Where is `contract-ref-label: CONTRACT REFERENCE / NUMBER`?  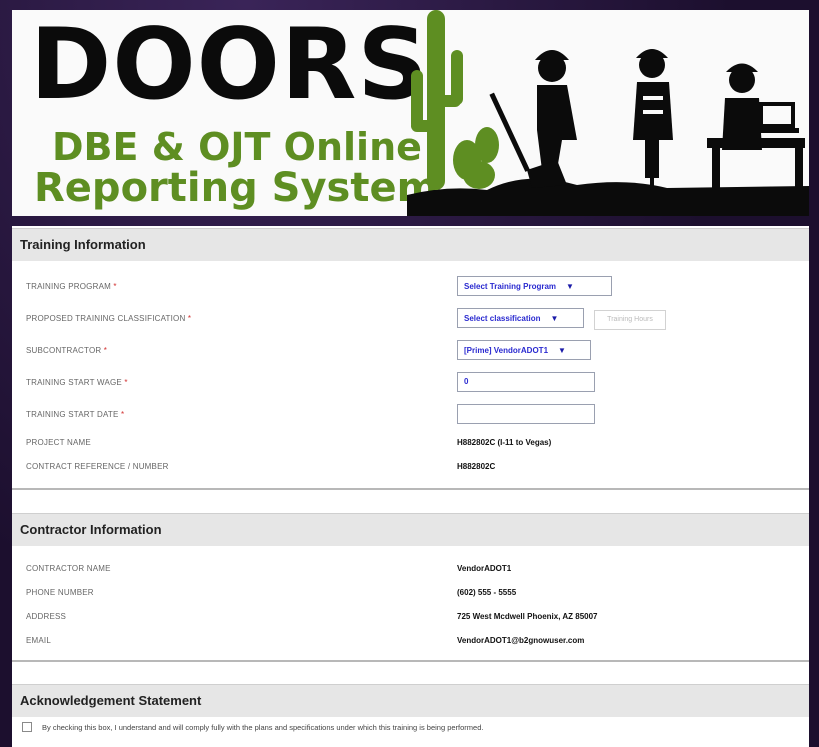
contract-ref-label: CONTRACT REFERENCE / NUMBER is located at coordinates (97, 466).